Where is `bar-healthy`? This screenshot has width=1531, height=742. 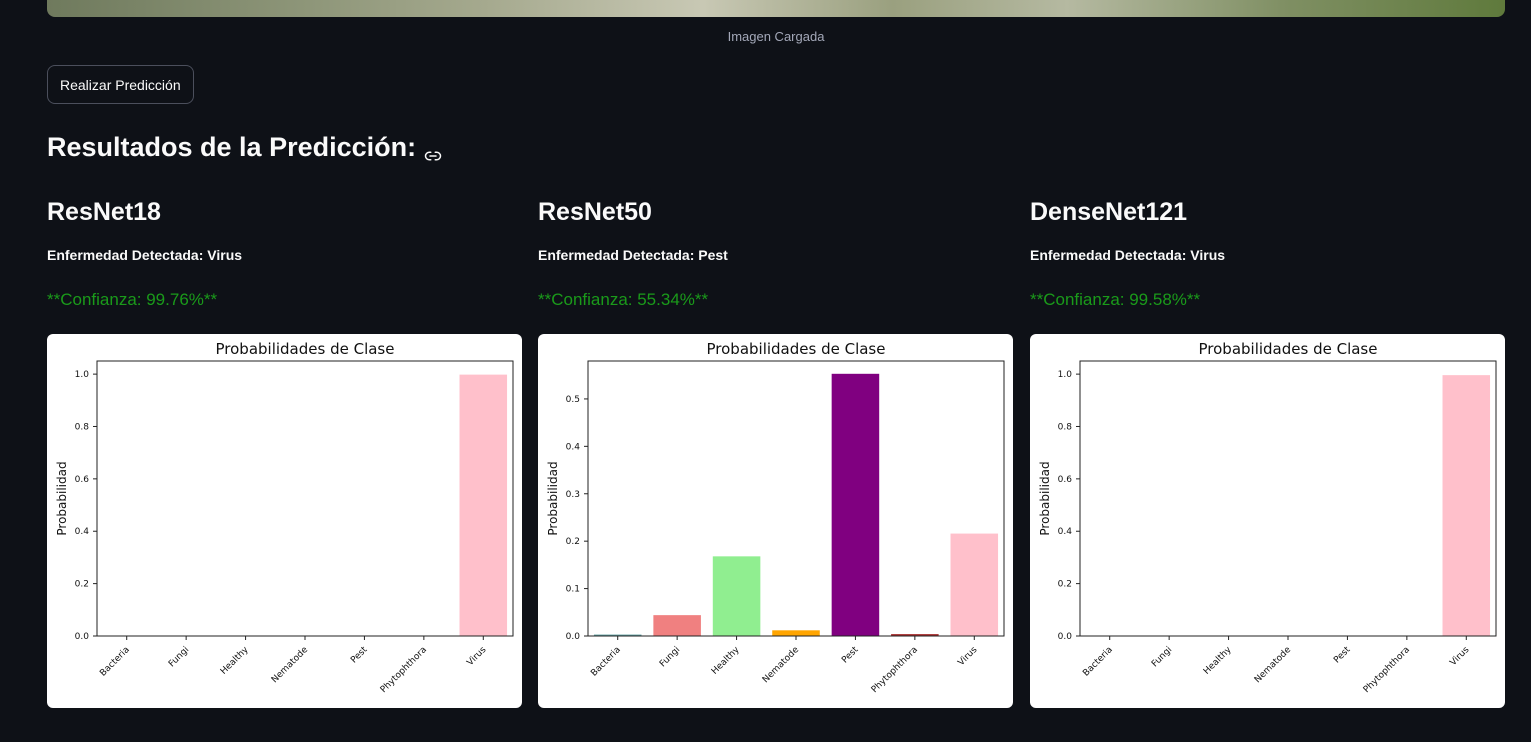 bar-healthy is located at coordinates (736, 596).